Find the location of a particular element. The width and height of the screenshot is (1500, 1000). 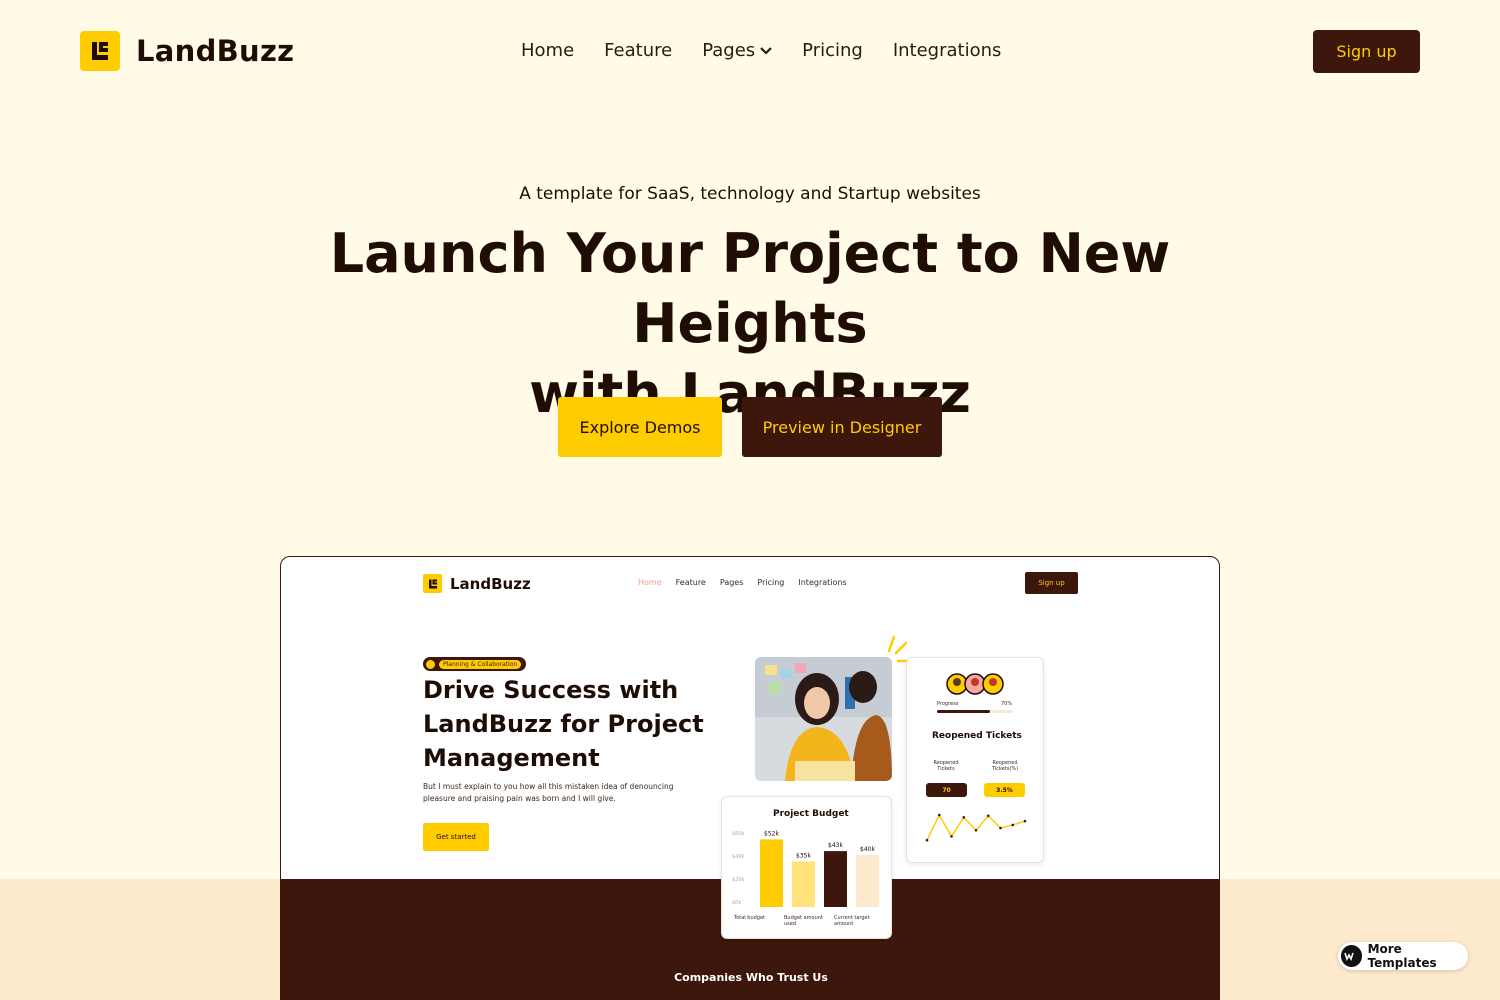

nav-links: Home Feature Pages Pricing Integrations is located at coordinates (776, 50).